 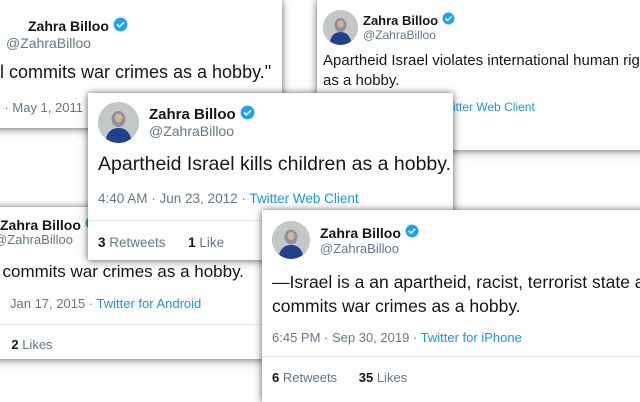 What do you see at coordinates (366, 377) in the screenshot?
I see `likes-count: 35` at bounding box center [366, 377].